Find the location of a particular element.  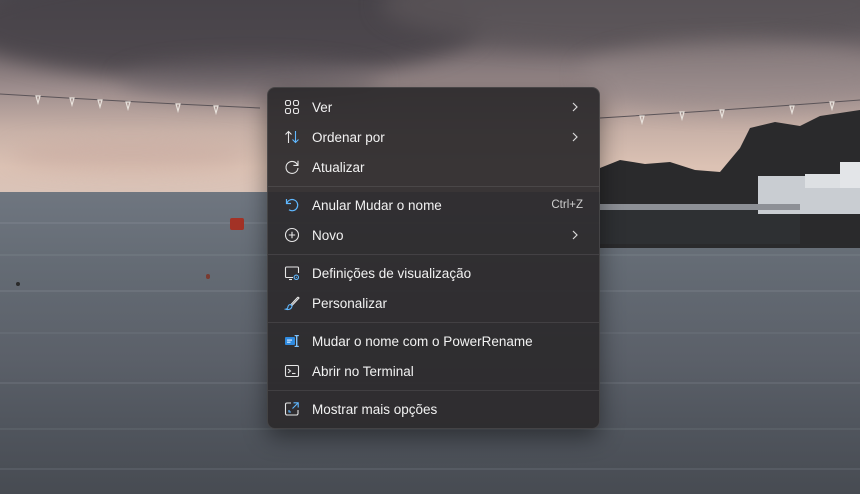

menu-item-personalize: Personalizar is located at coordinates (433, 303).